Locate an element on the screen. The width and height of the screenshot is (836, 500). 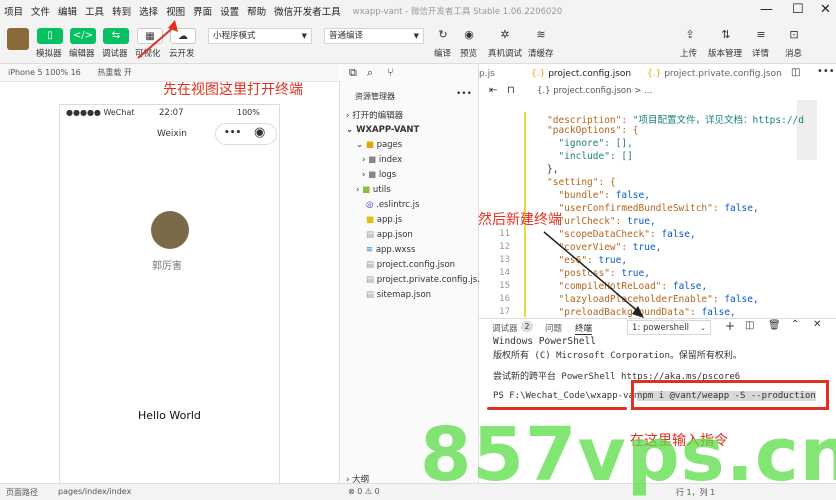
line-number: 13 is located at coordinates (504, 260).